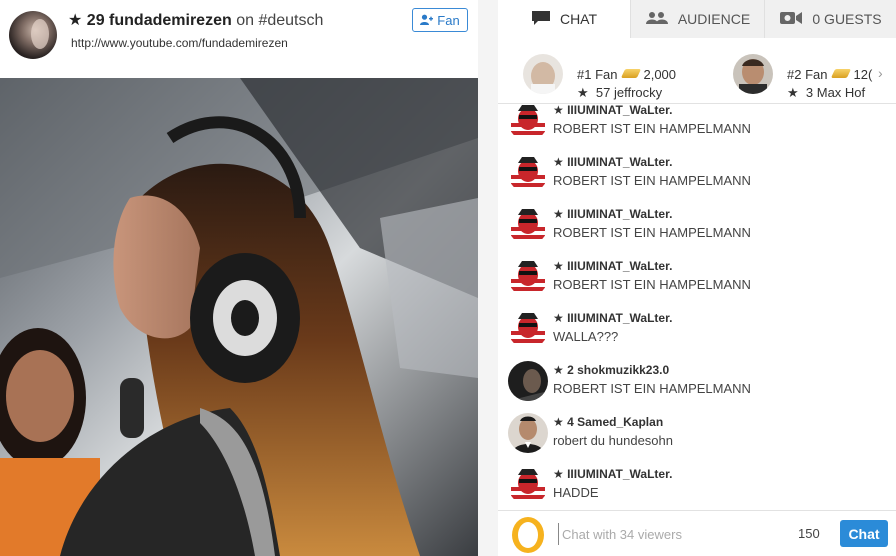 Image resolution: width=896 pixels, height=556 pixels. I want to click on chat-message: ★ 4 Samed_Kaplanrobert du hundesohn, so click(698, 439).